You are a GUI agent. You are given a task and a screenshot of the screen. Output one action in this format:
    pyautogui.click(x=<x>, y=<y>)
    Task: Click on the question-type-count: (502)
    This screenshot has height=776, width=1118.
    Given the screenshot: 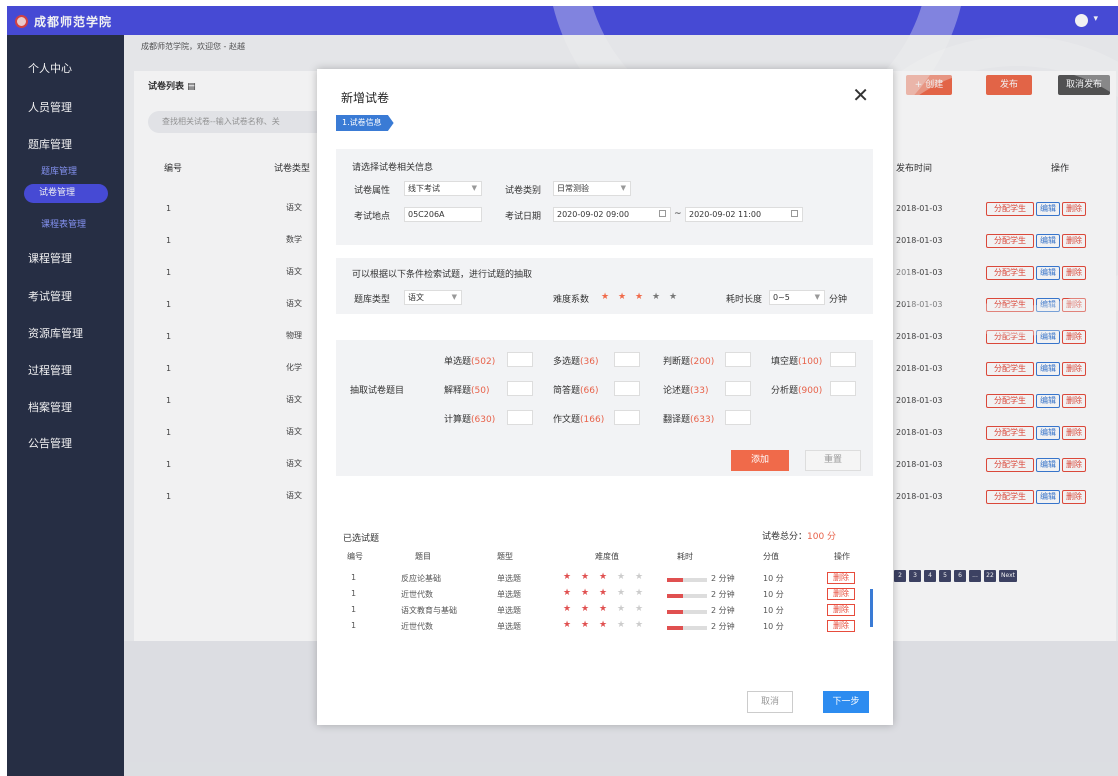 What is the action you would take?
    pyautogui.click(x=483, y=362)
    